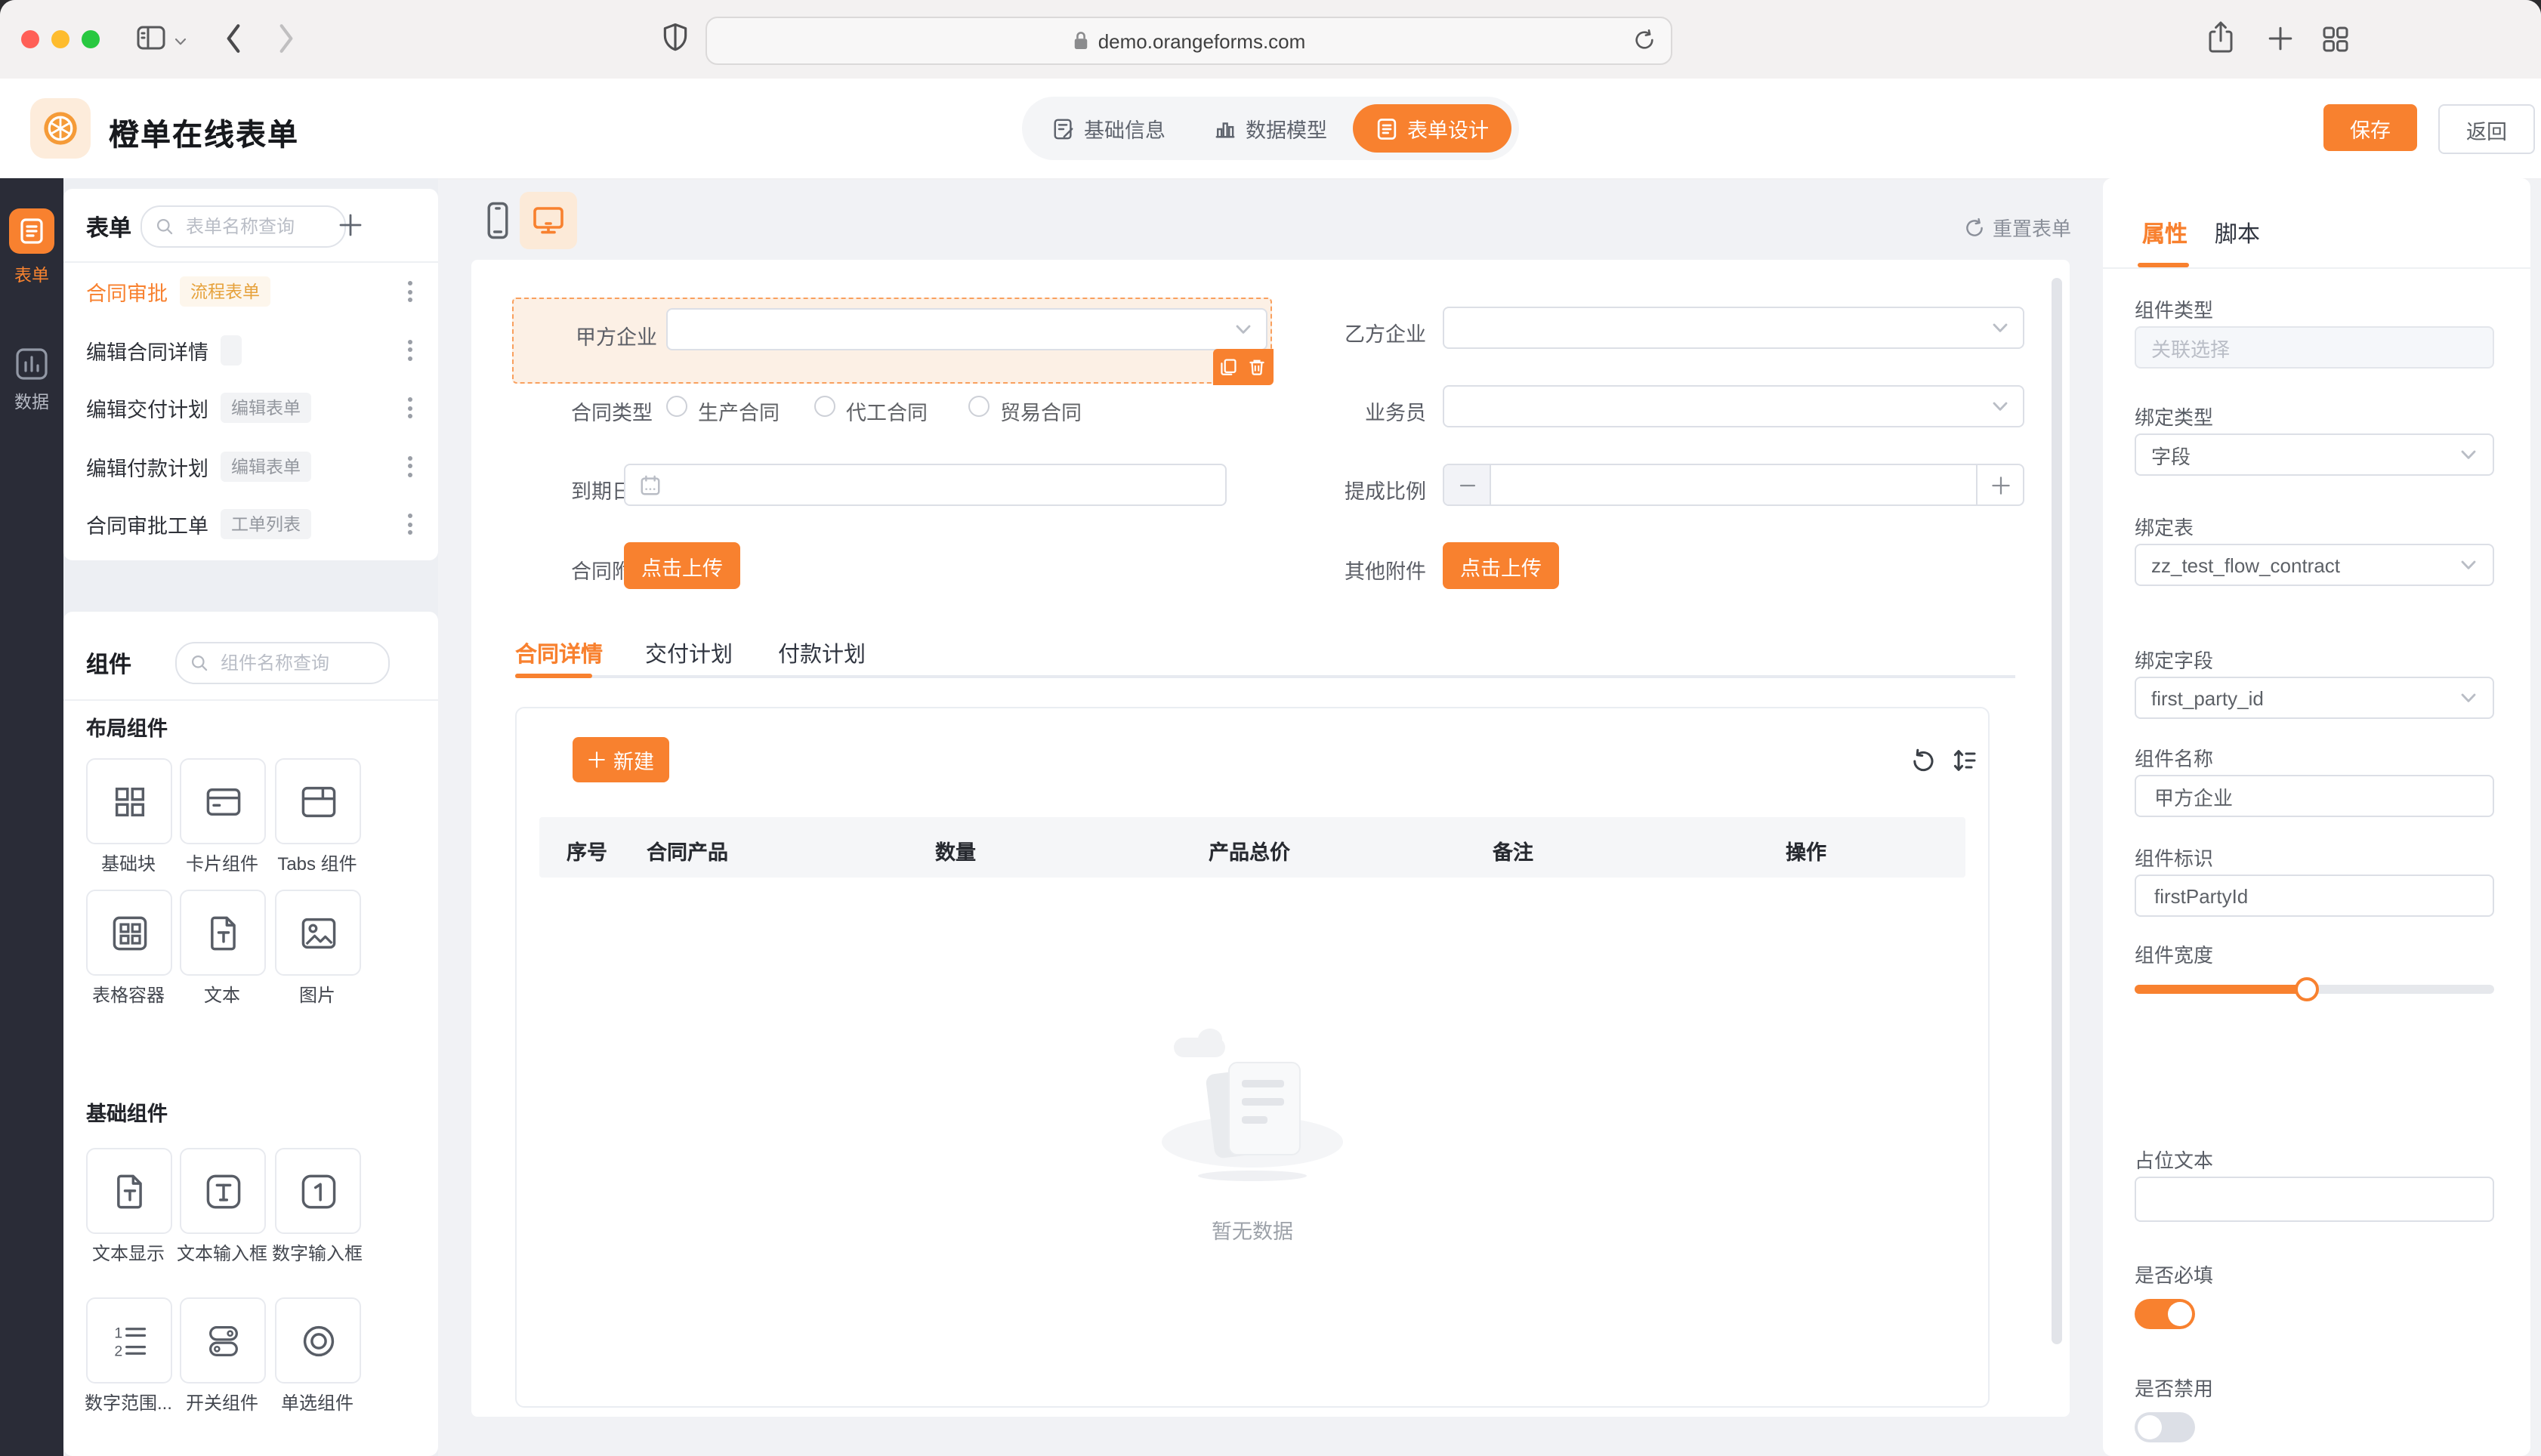  Describe the element at coordinates (2314, 565) in the screenshot. I see `bind-table-select: zz_test_flow_contract` at that location.